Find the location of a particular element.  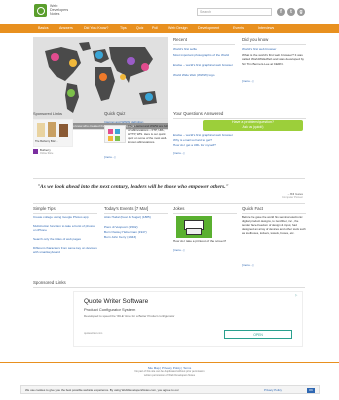

recent-link-4: World Wide Web (WWW) logo is located at coordinates (204, 75).